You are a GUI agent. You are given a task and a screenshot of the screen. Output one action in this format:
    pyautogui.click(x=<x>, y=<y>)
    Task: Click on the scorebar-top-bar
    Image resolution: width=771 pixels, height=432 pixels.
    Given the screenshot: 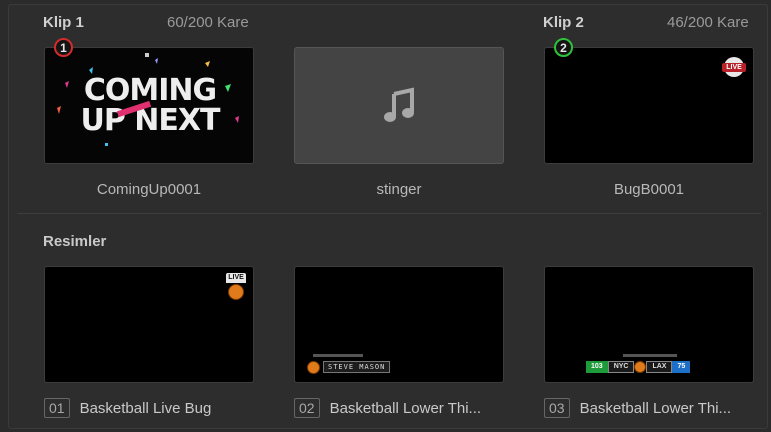 What is the action you would take?
    pyautogui.click(x=650, y=355)
    